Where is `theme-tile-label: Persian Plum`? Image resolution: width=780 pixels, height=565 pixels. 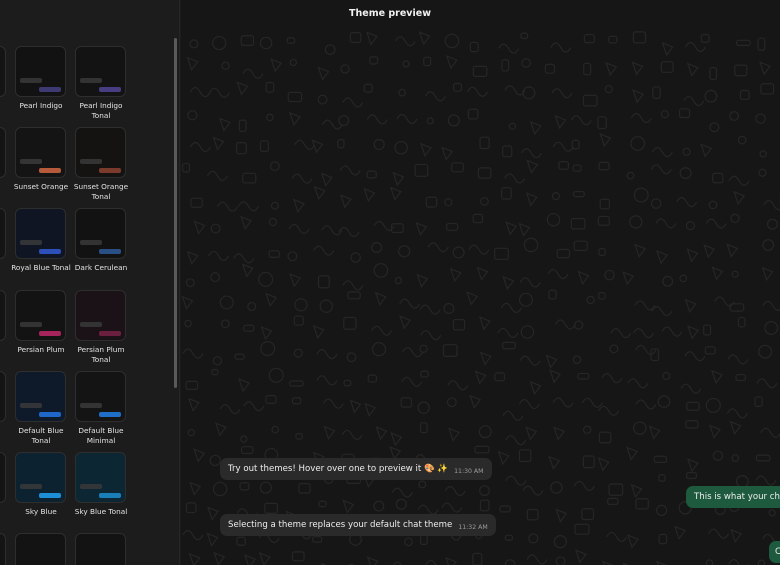 theme-tile-label: Persian Plum is located at coordinates (41, 350).